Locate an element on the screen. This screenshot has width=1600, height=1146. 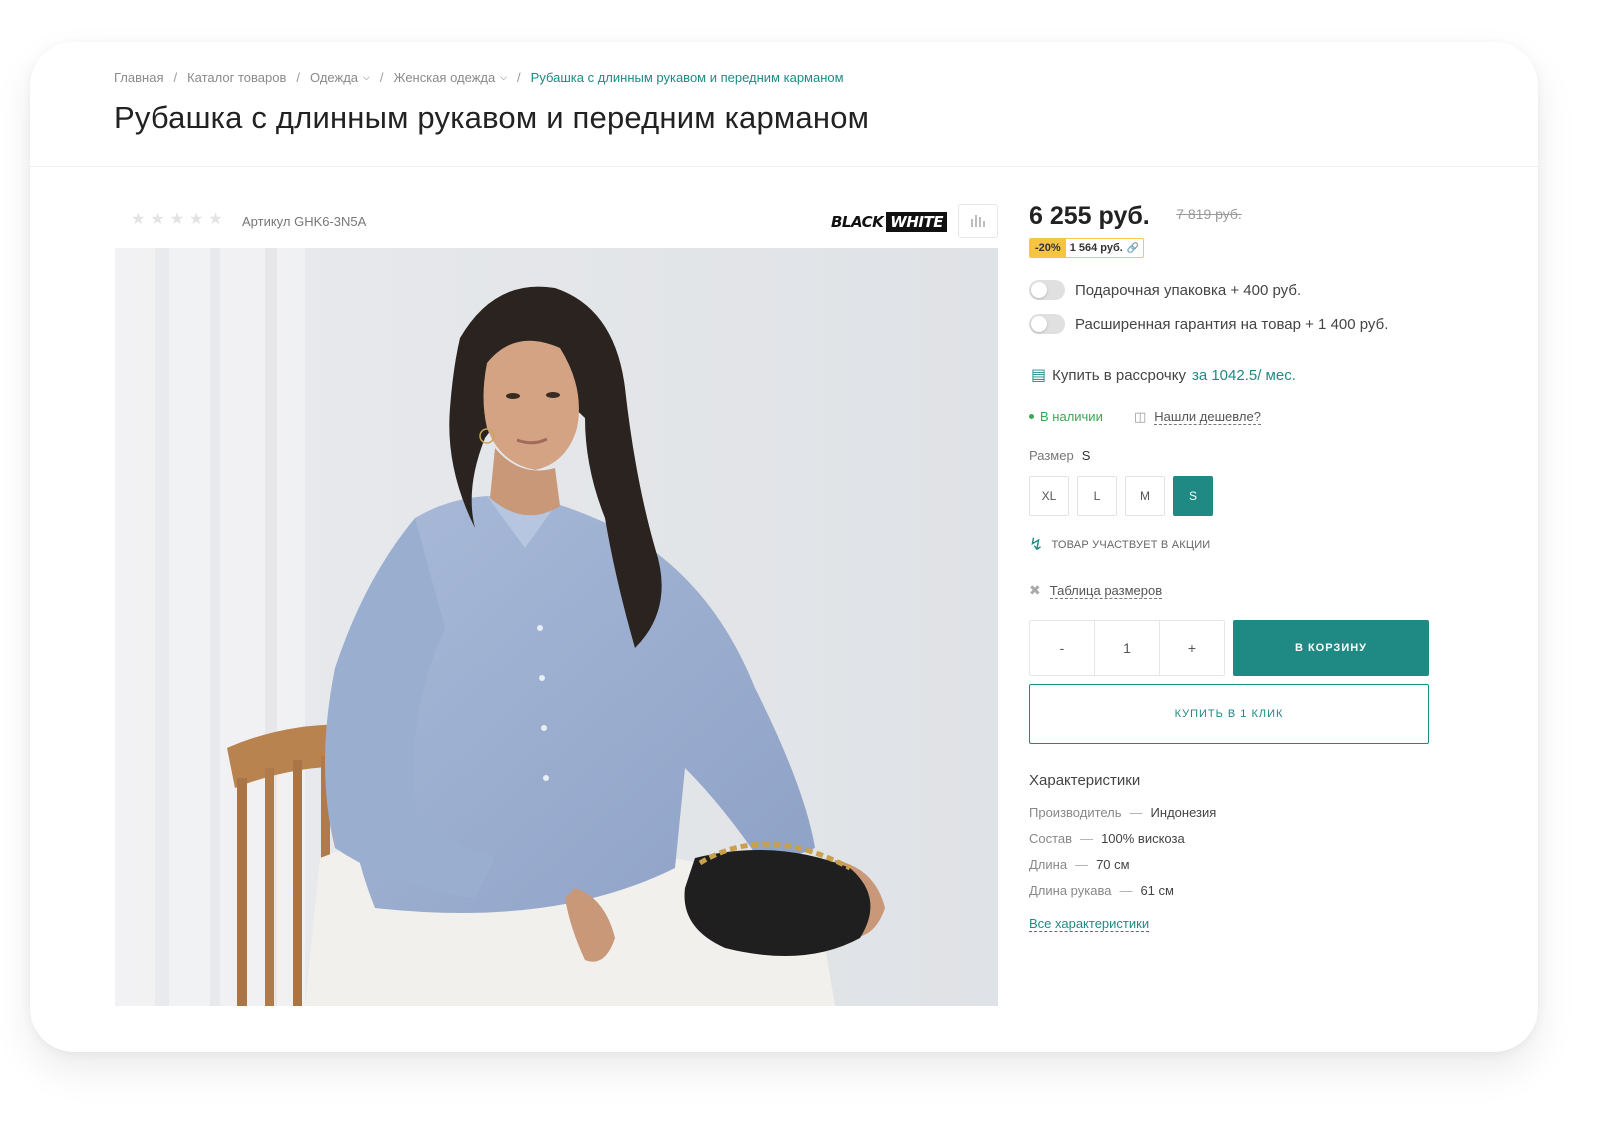
breadcrumb-womens-clothing: Женская одежда ⌵ is located at coordinates (450, 77).